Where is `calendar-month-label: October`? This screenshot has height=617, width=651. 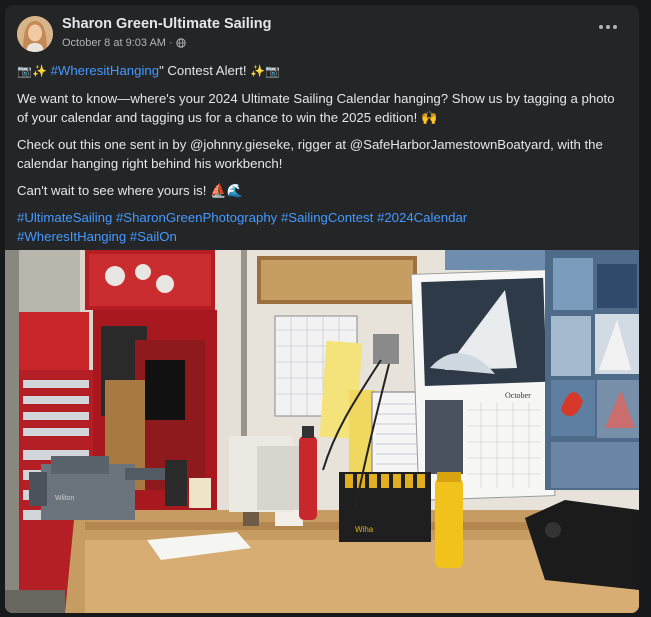
calendar-month-label: October is located at coordinates (518, 395).